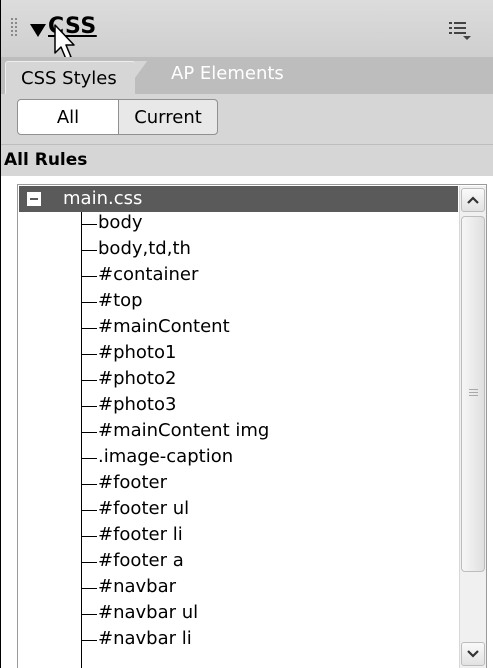  What do you see at coordinates (15, 28) in the screenshot?
I see `gripper-icon` at bounding box center [15, 28].